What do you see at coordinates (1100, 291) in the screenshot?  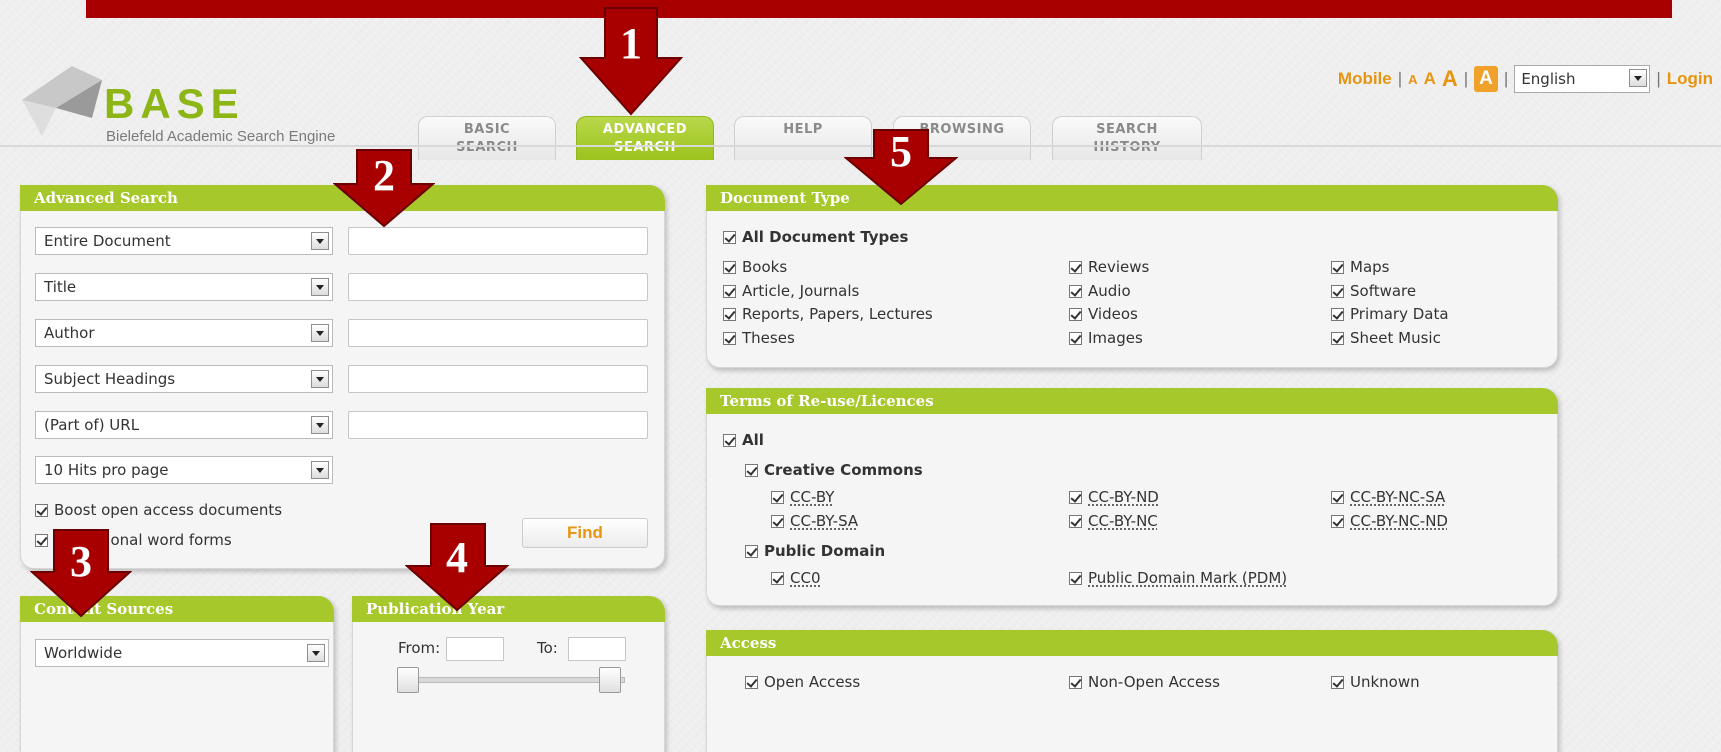 I see `doctype-checkbox: Audio` at bounding box center [1100, 291].